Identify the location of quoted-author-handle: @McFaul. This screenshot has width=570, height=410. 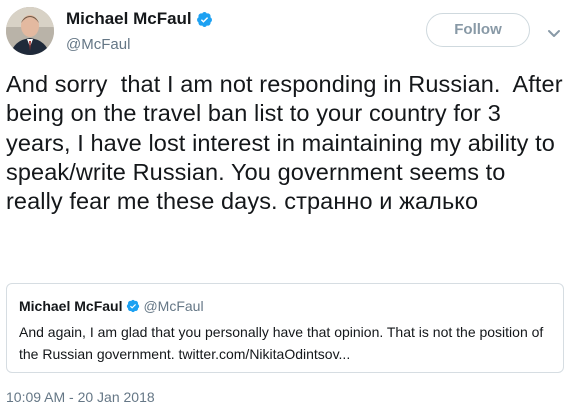
(173, 305).